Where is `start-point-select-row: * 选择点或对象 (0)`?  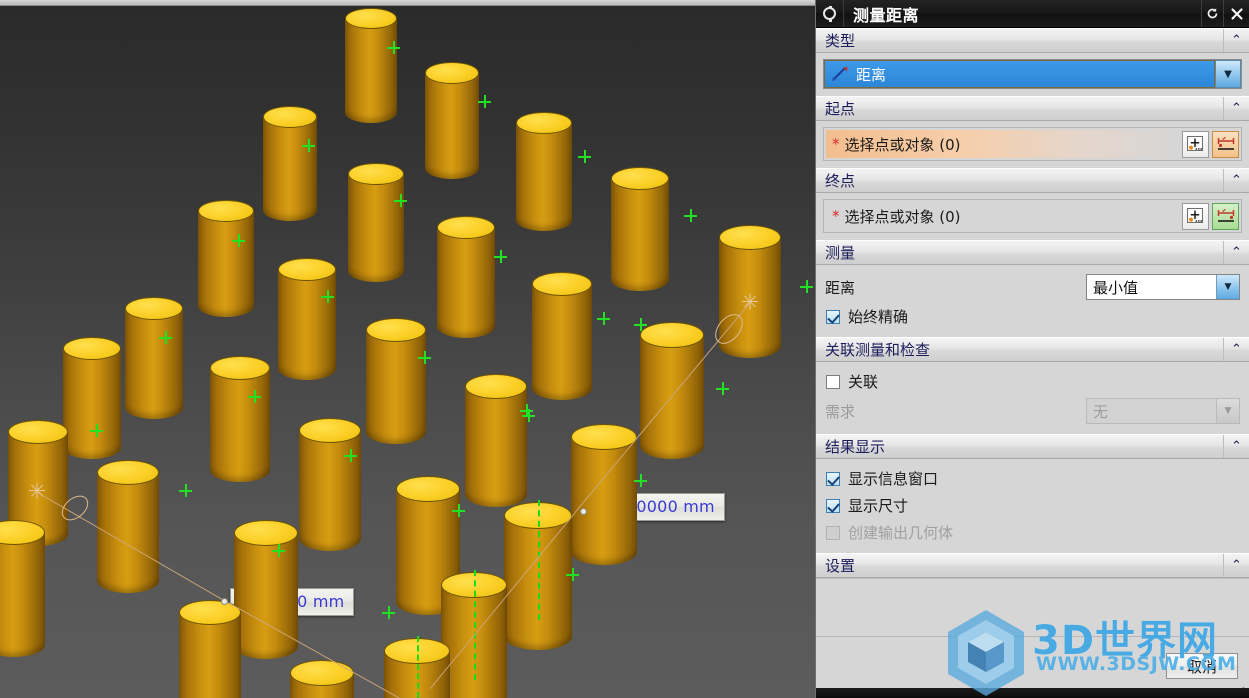
start-point-select-row: * 选择点或对象 (0) is located at coordinates (1032, 144).